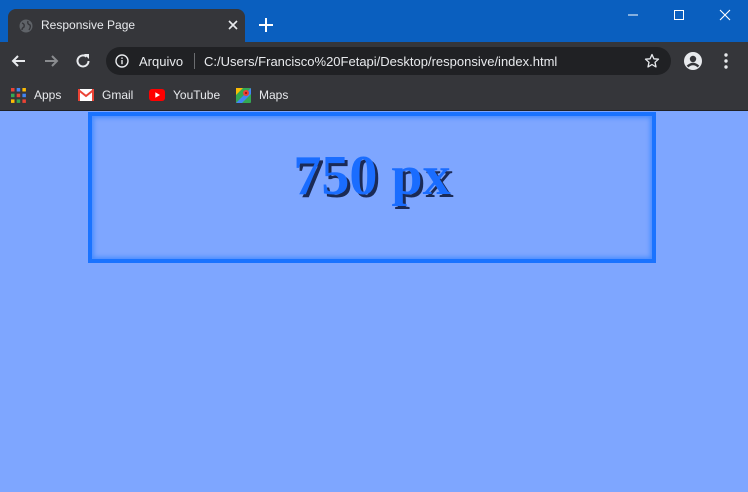 The image size is (748, 492). I want to click on close-window-button, so click(725, 15).